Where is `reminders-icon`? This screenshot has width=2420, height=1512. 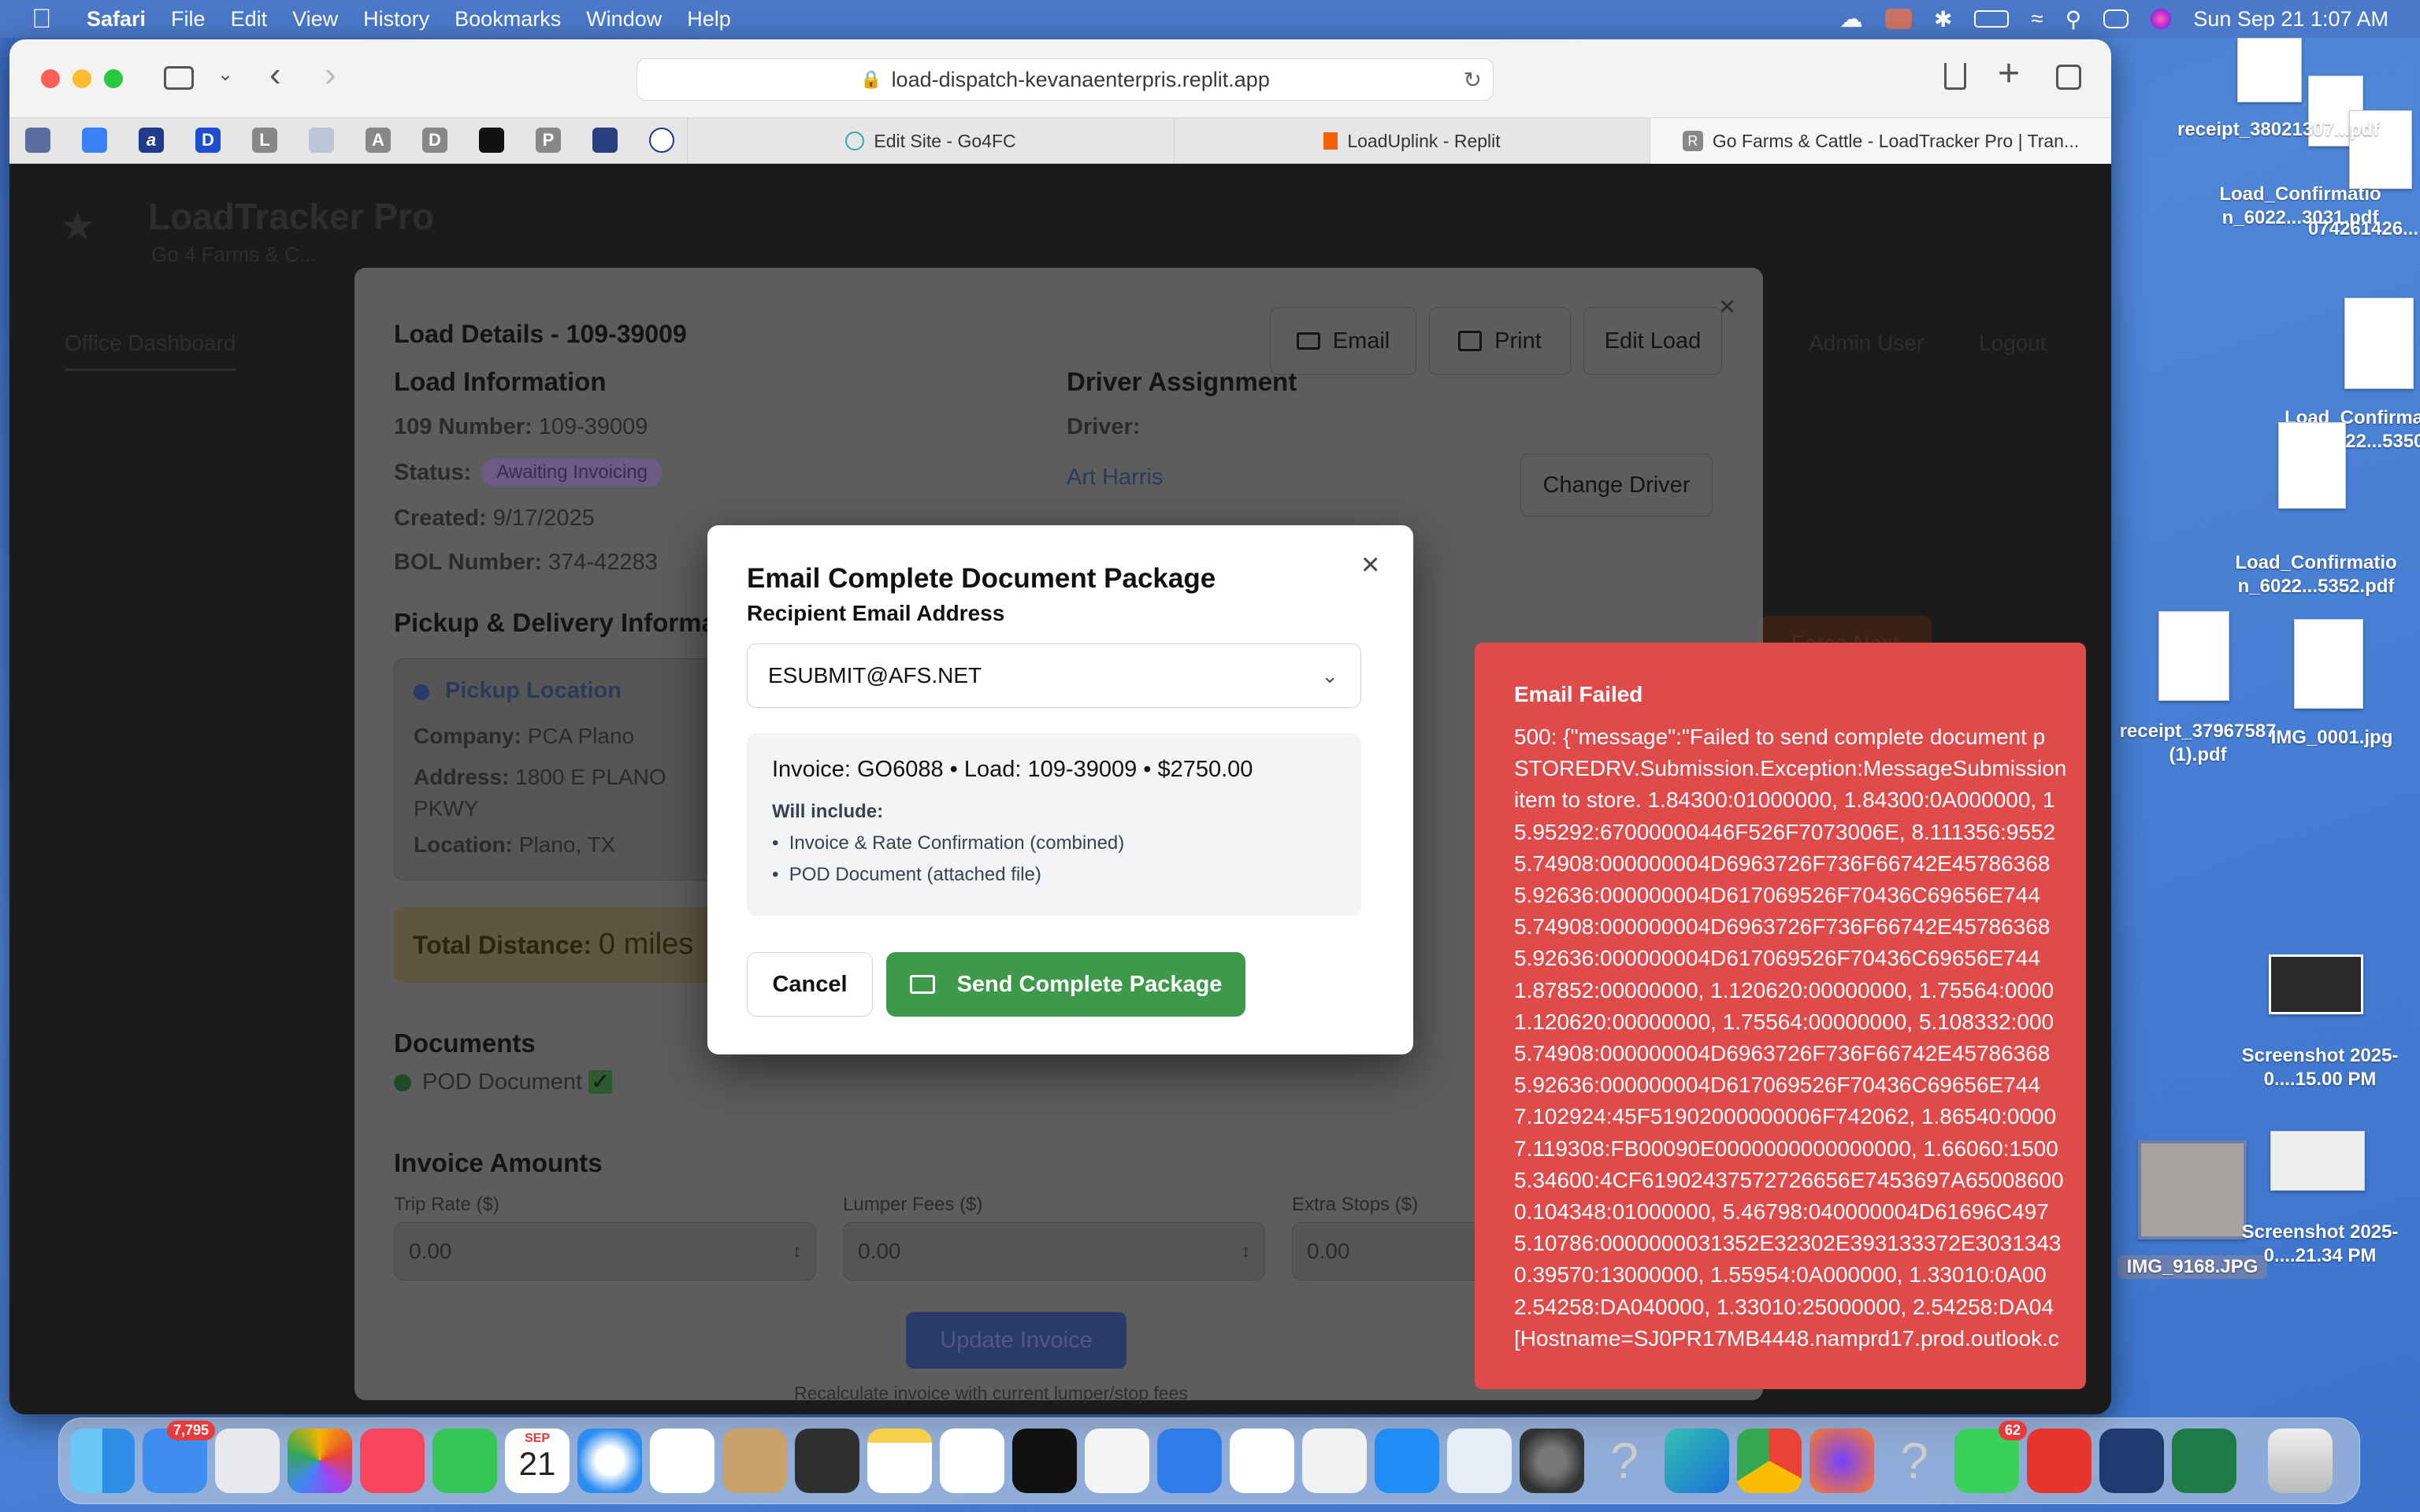
reminders-icon is located at coordinates (682, 1461).